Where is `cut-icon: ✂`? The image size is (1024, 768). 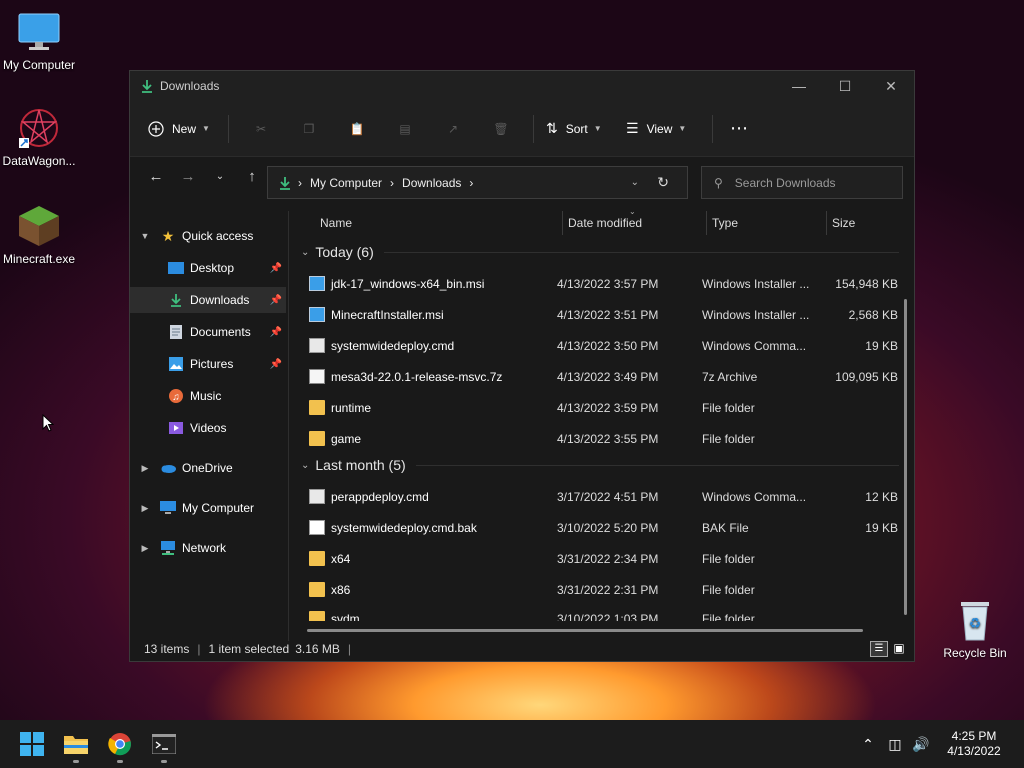 cut-icon: ✂ is located at coordinates (261, 129).